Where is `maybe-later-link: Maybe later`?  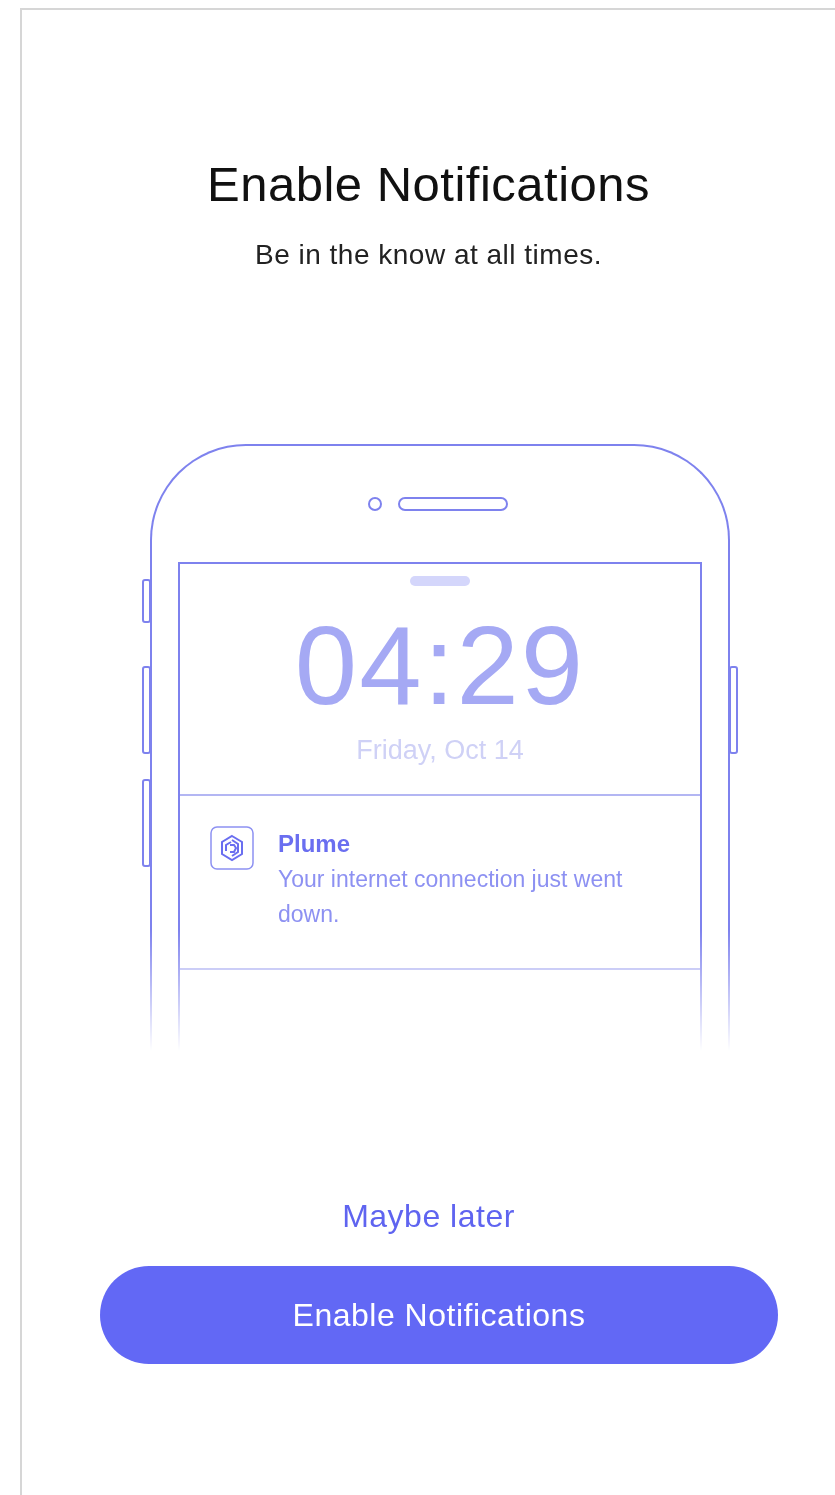
maybe-later-link: Maybe later is located at coordinates (428, 1215).